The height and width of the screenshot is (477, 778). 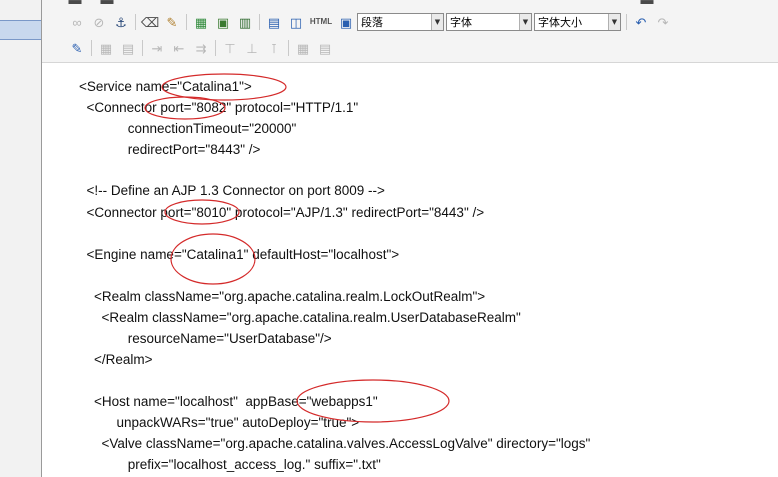 I want to click on font-size-select: 字体大小 ▼, so click(x=577, y=22).